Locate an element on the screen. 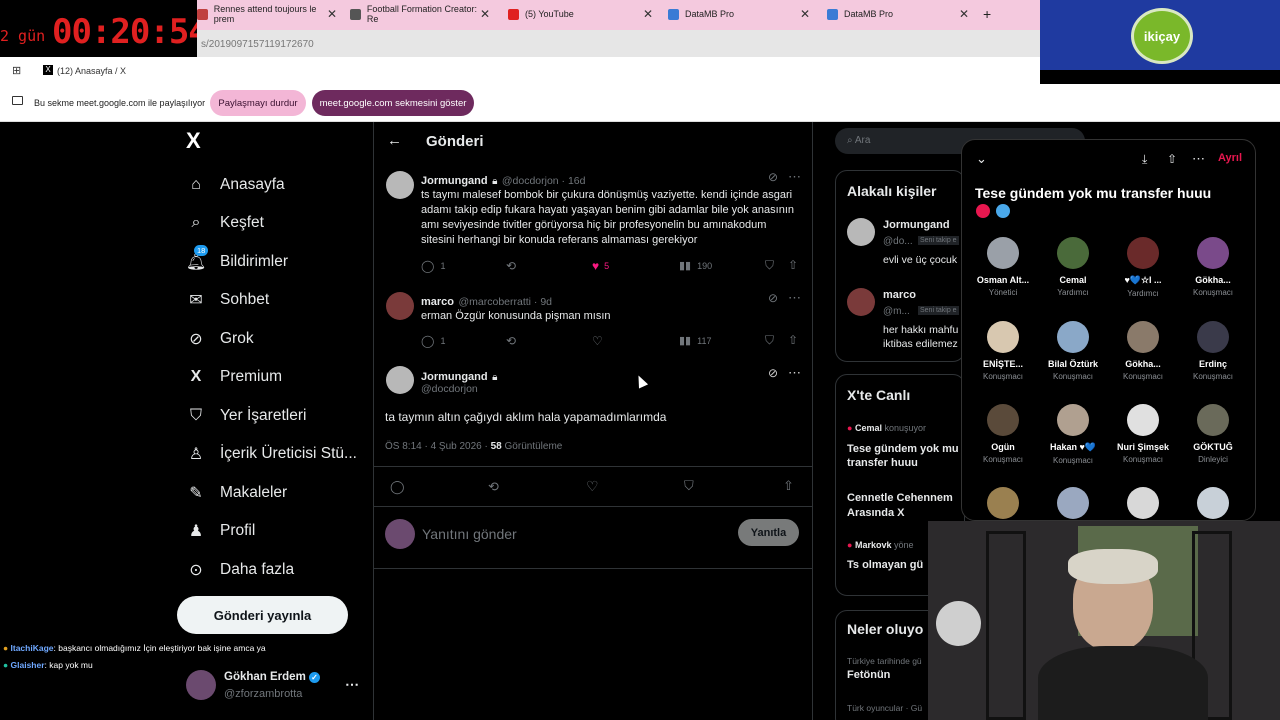  account-avatar is located at coordinates (201, 685).